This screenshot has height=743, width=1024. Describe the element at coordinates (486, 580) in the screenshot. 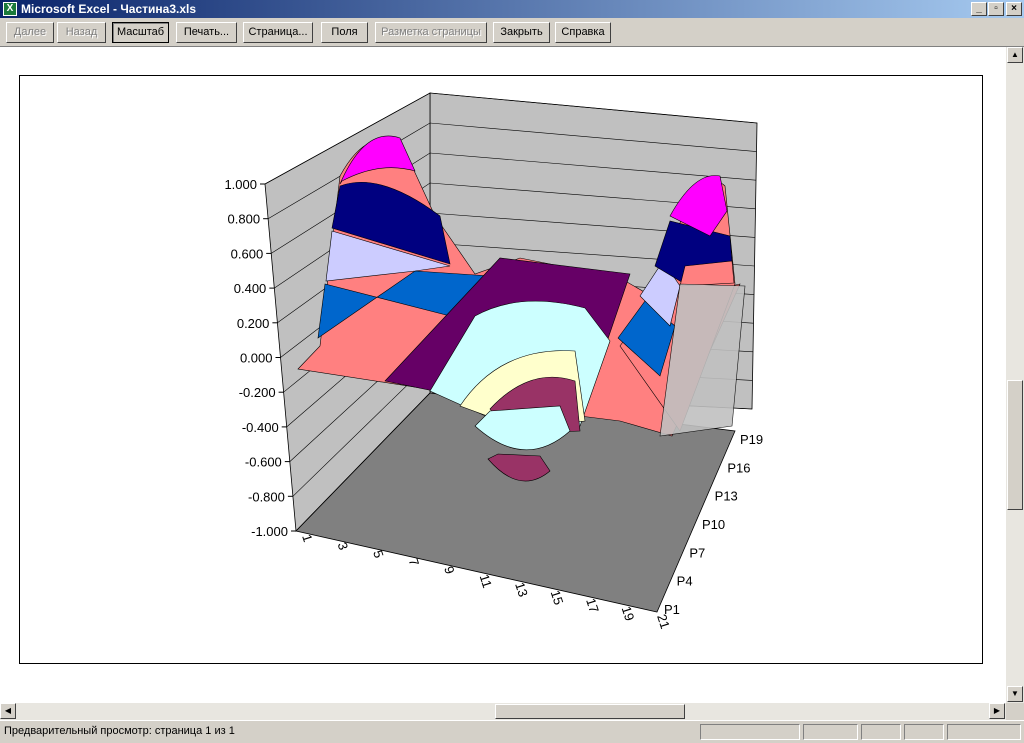

I see `x-tick-label: 11` at that location.